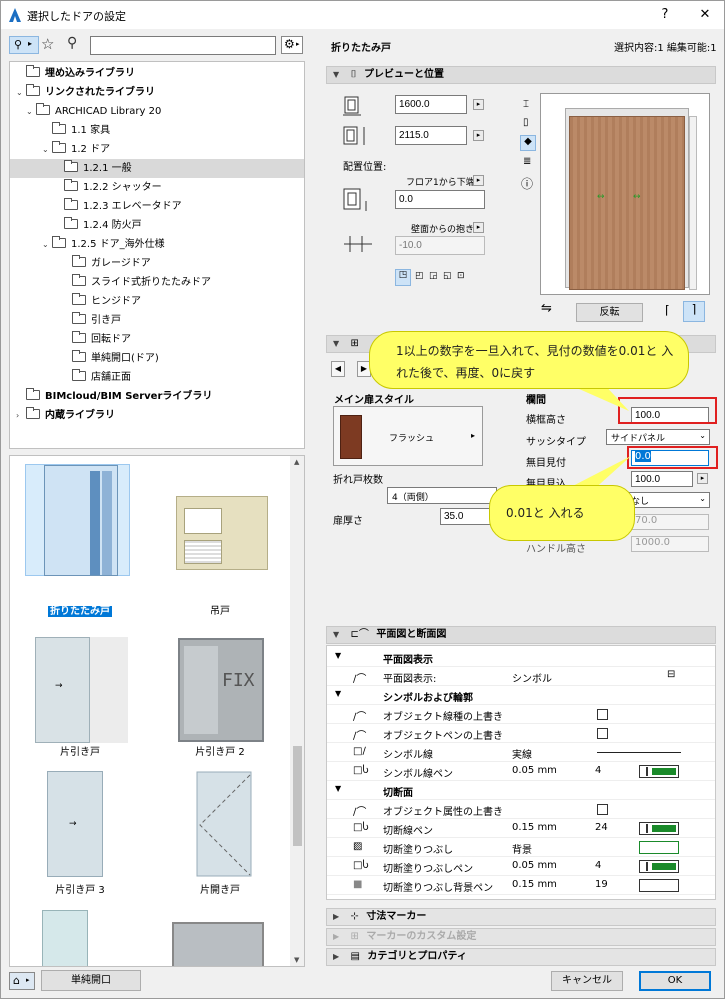  I want to click on anchor-option-2: ◰, so click(419, 276).